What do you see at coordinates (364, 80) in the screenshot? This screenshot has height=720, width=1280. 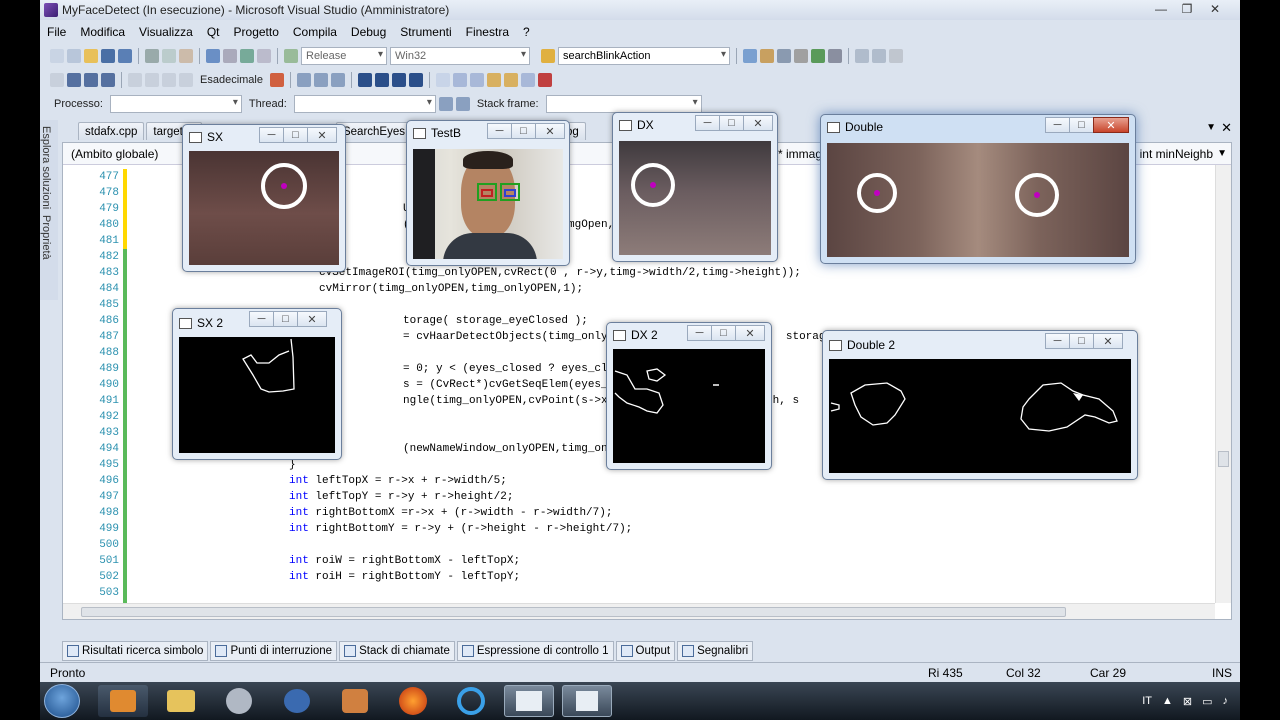 I see `indent-icon` at bounding box center [364, 80].